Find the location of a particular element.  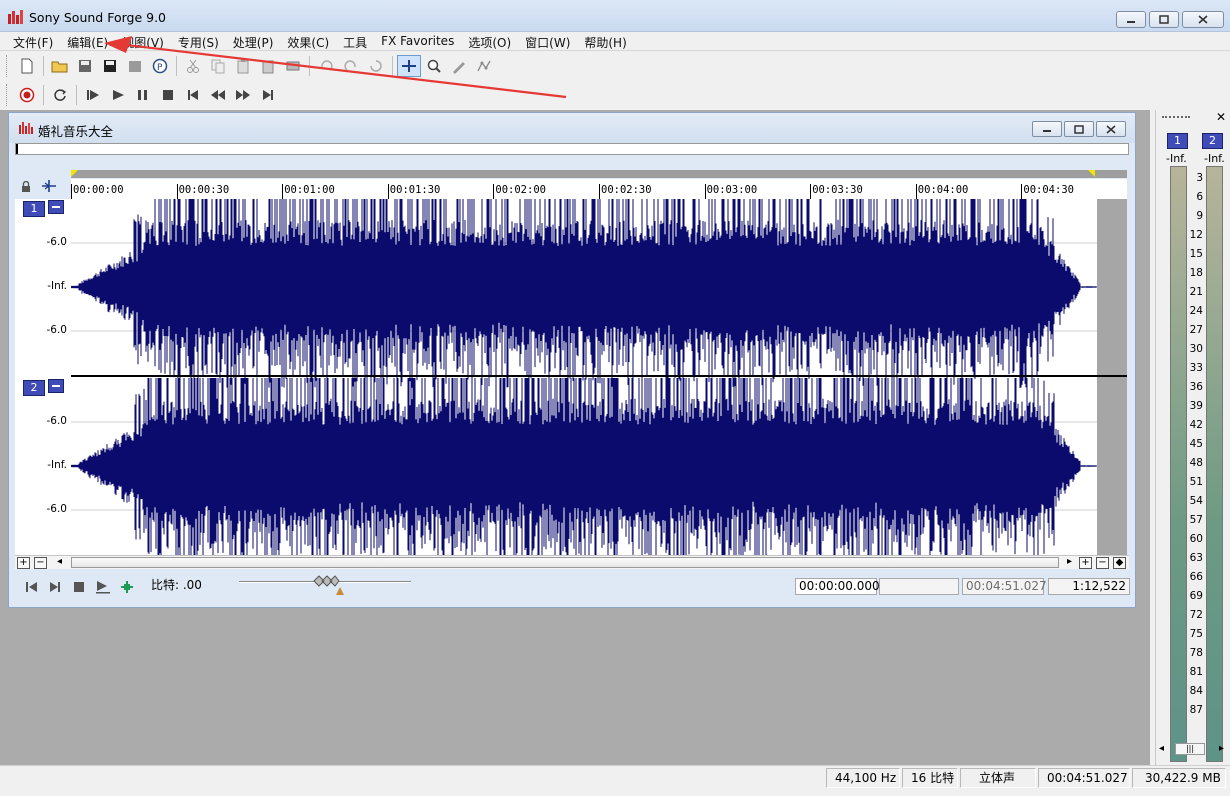

restore-button is located at coordinates (1164, 19).